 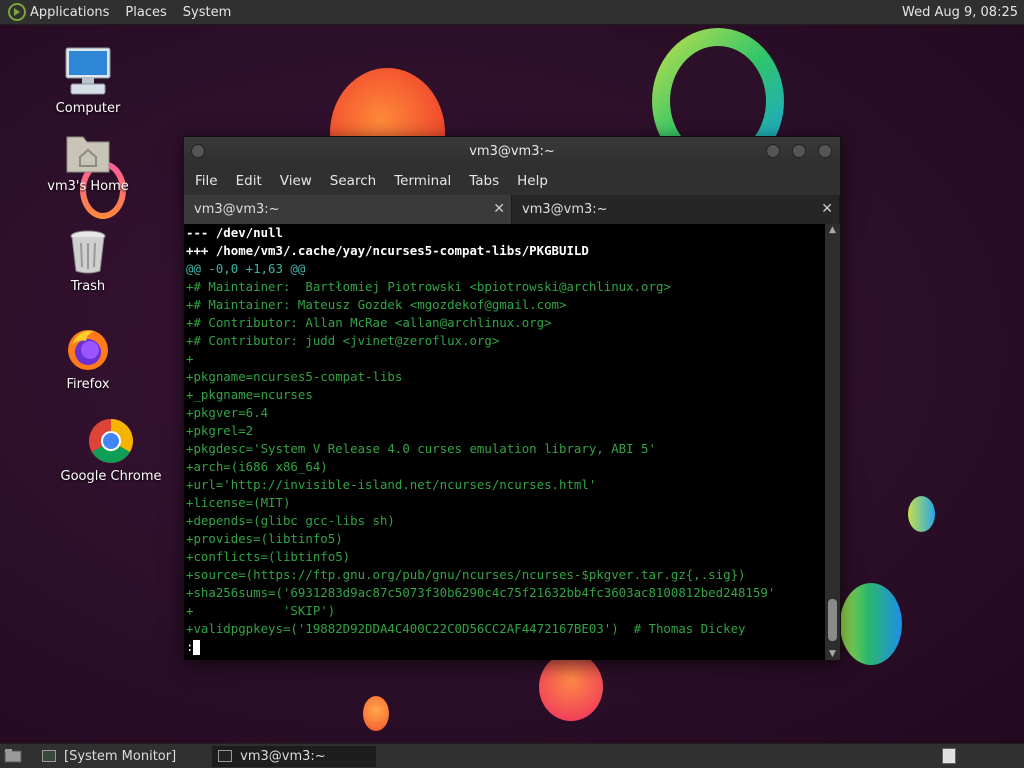 I want to click on scroll-up-icon: ▲, so click(x=832, y=230).